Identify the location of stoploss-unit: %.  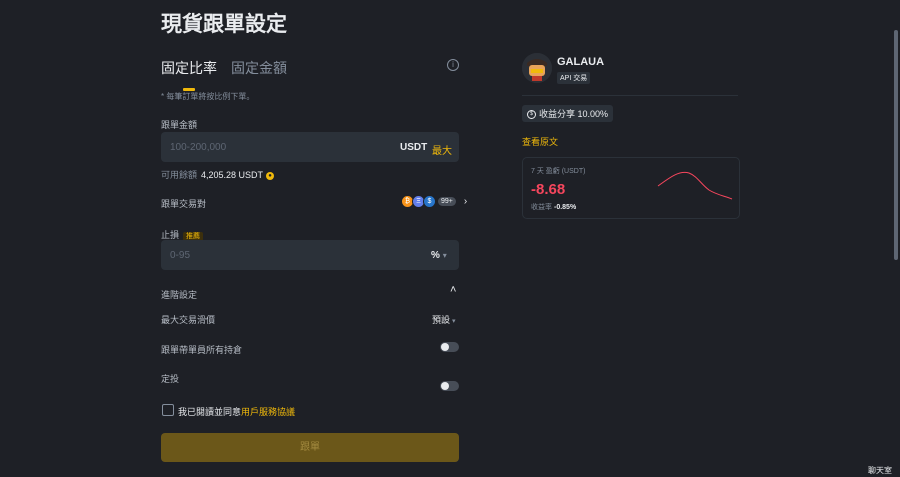
(435, 255).